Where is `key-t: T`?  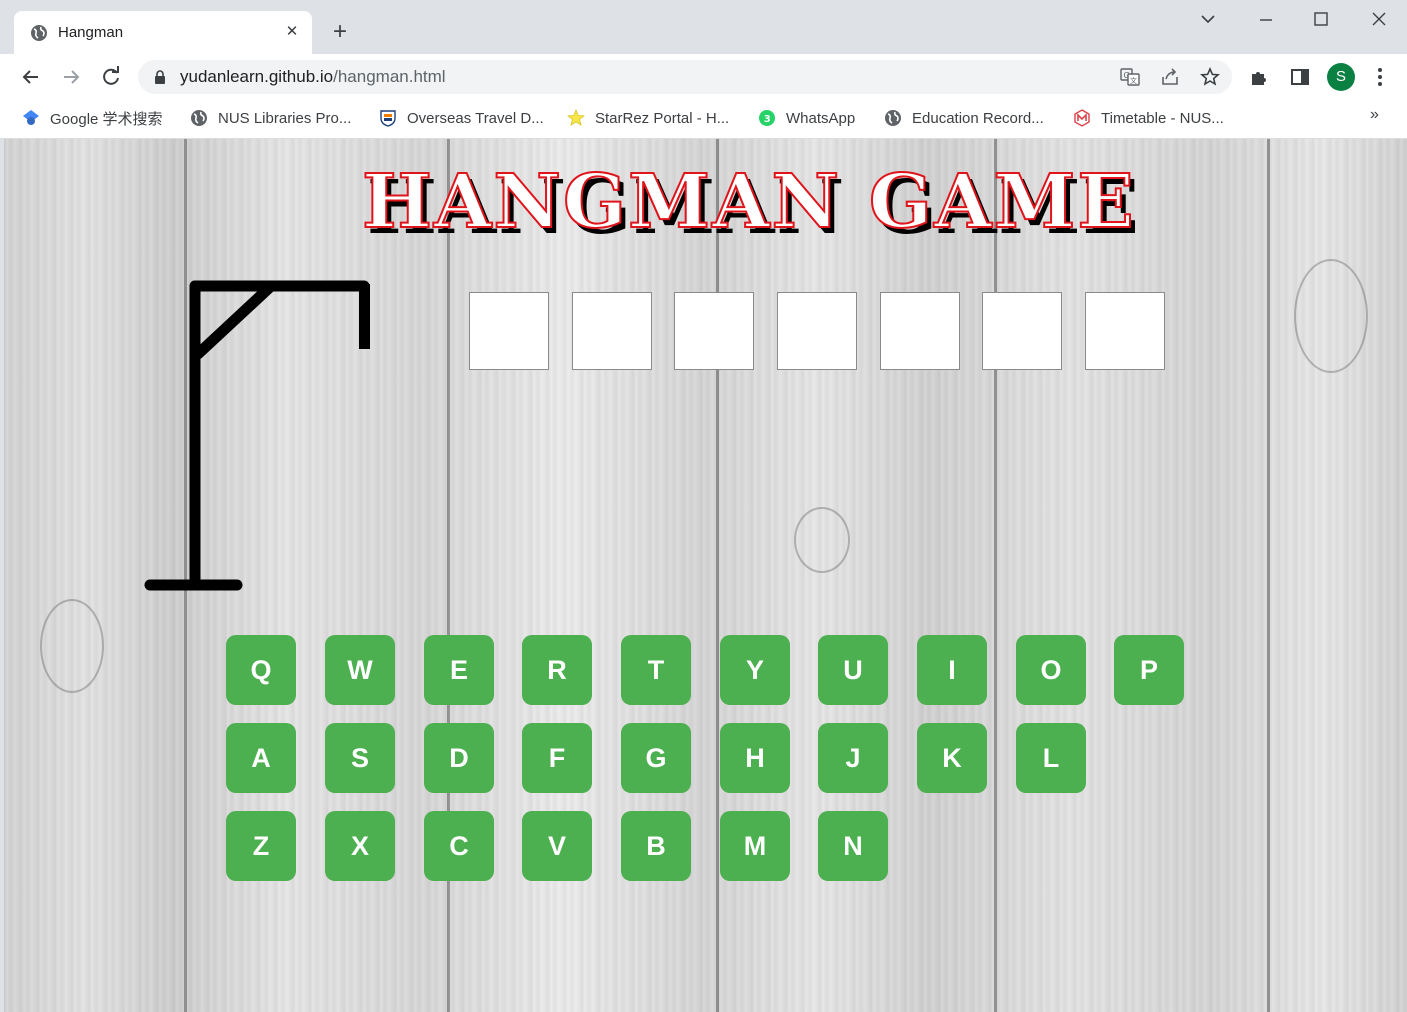 key-t: T is located at coordinates (656, 670).